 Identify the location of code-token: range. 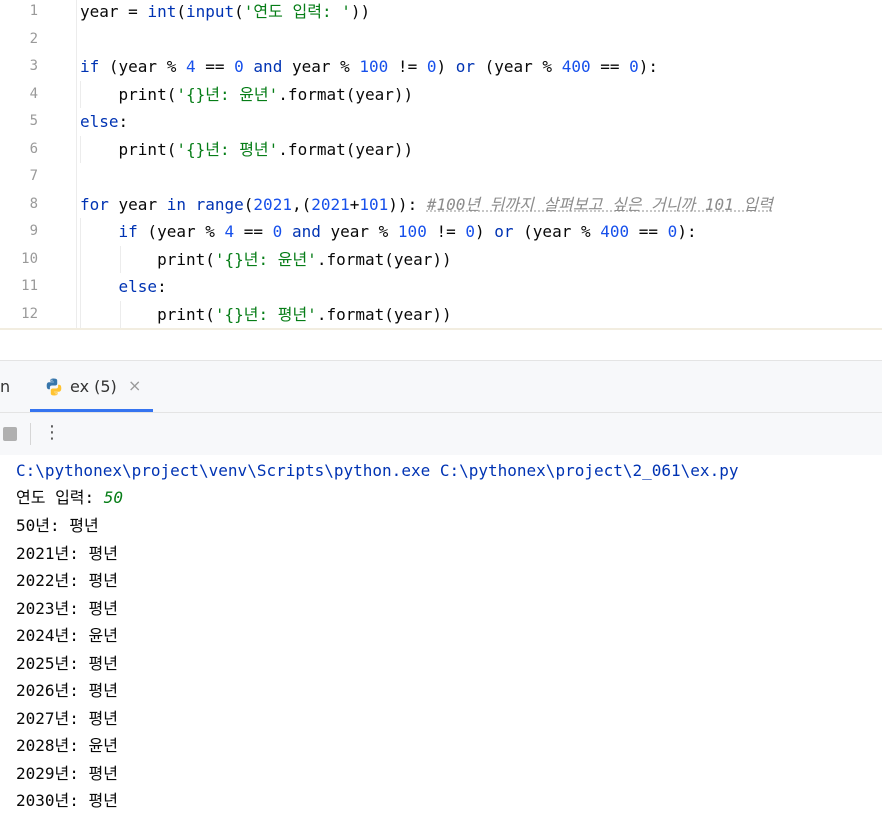
(219, 204).